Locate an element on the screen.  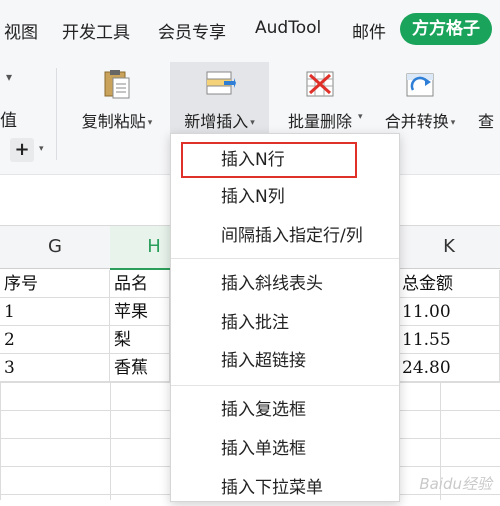
column-header-g: G is located at coordinates (55, 247).